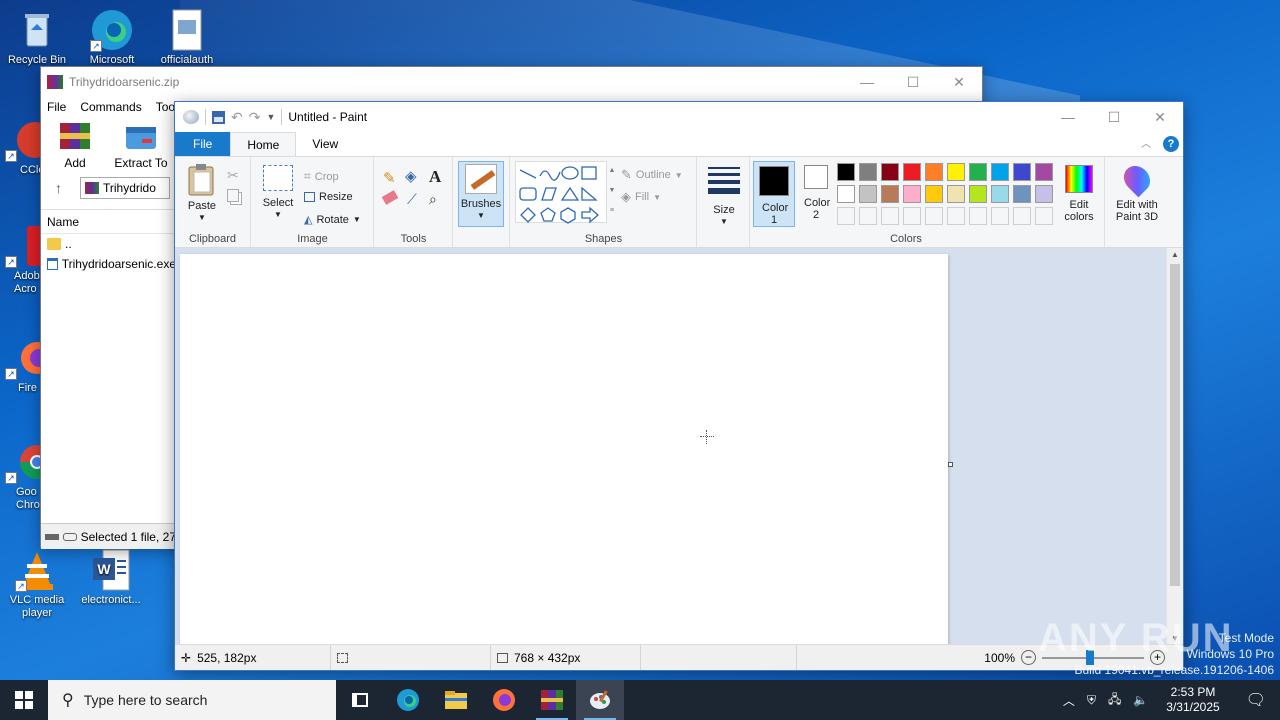 The height and width of the screenshot is (720, 1280). Describe the element at coordinates (561, 192) in the screenshot. I see `shapes-gallery` at that location.